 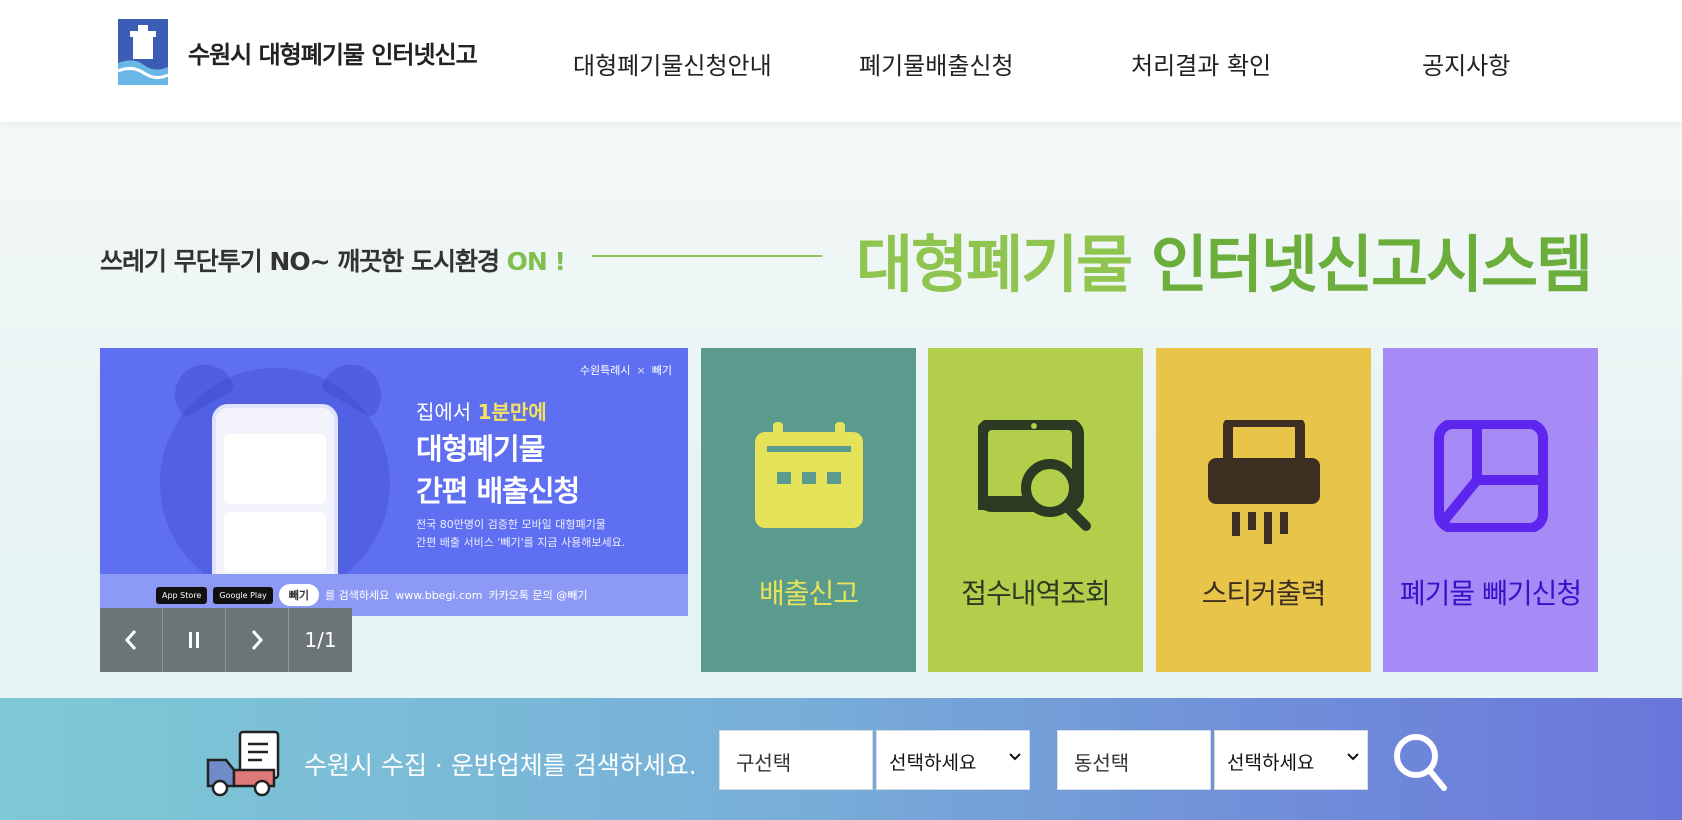 What do you see at coordinates (182, 595) in the screenshot?
I see `app-store-badge: App Store` at bounding box center [182, 595].